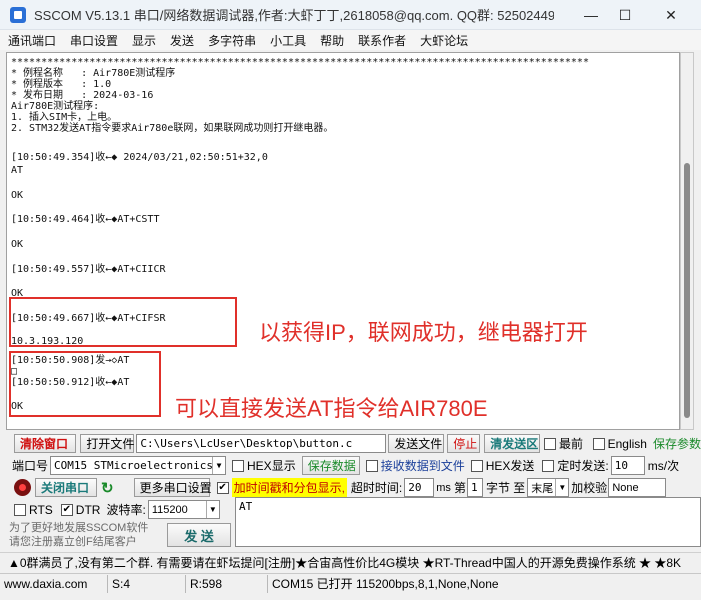 This screenshot has height=600, width=701. I want to click on send-button: 发 送, so click(199, 535).